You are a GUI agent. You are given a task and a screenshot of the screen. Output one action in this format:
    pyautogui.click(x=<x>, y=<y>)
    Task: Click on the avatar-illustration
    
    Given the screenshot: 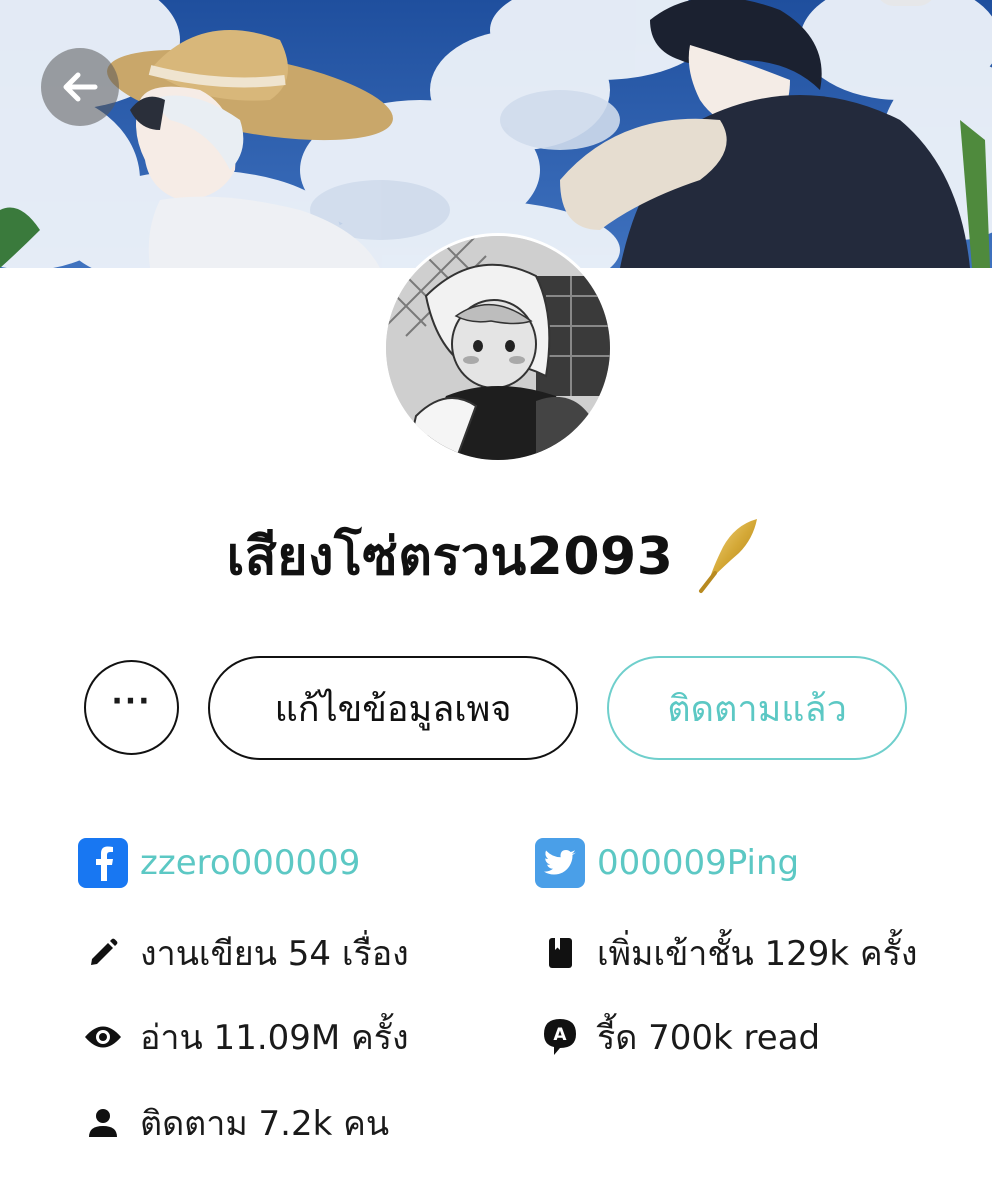 What is the action you would take?
    pyautogui.click(x=498, y=348)
    